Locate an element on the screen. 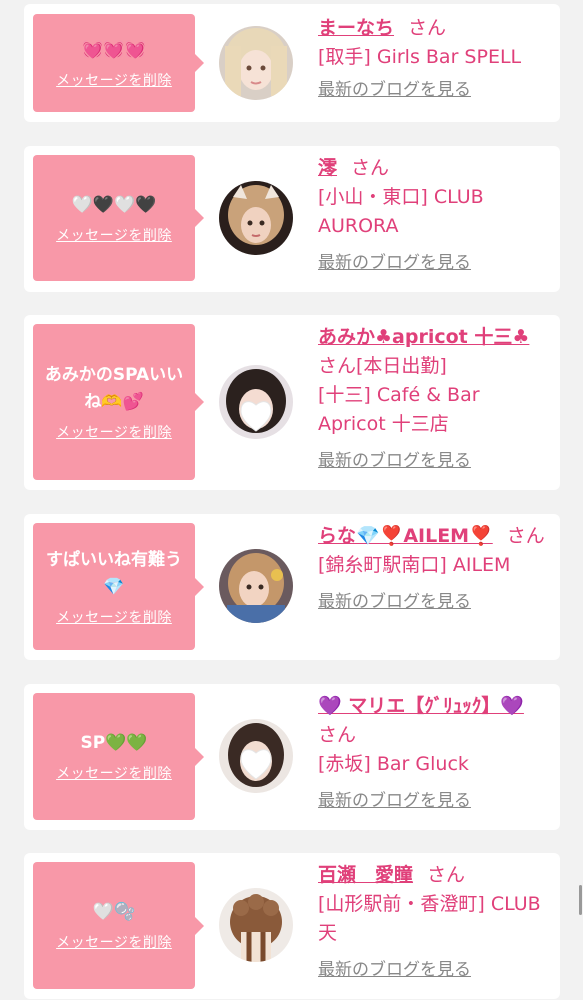  message-text: あみかのSPAいいね🫶💕 is located at coordinates (114, 388).